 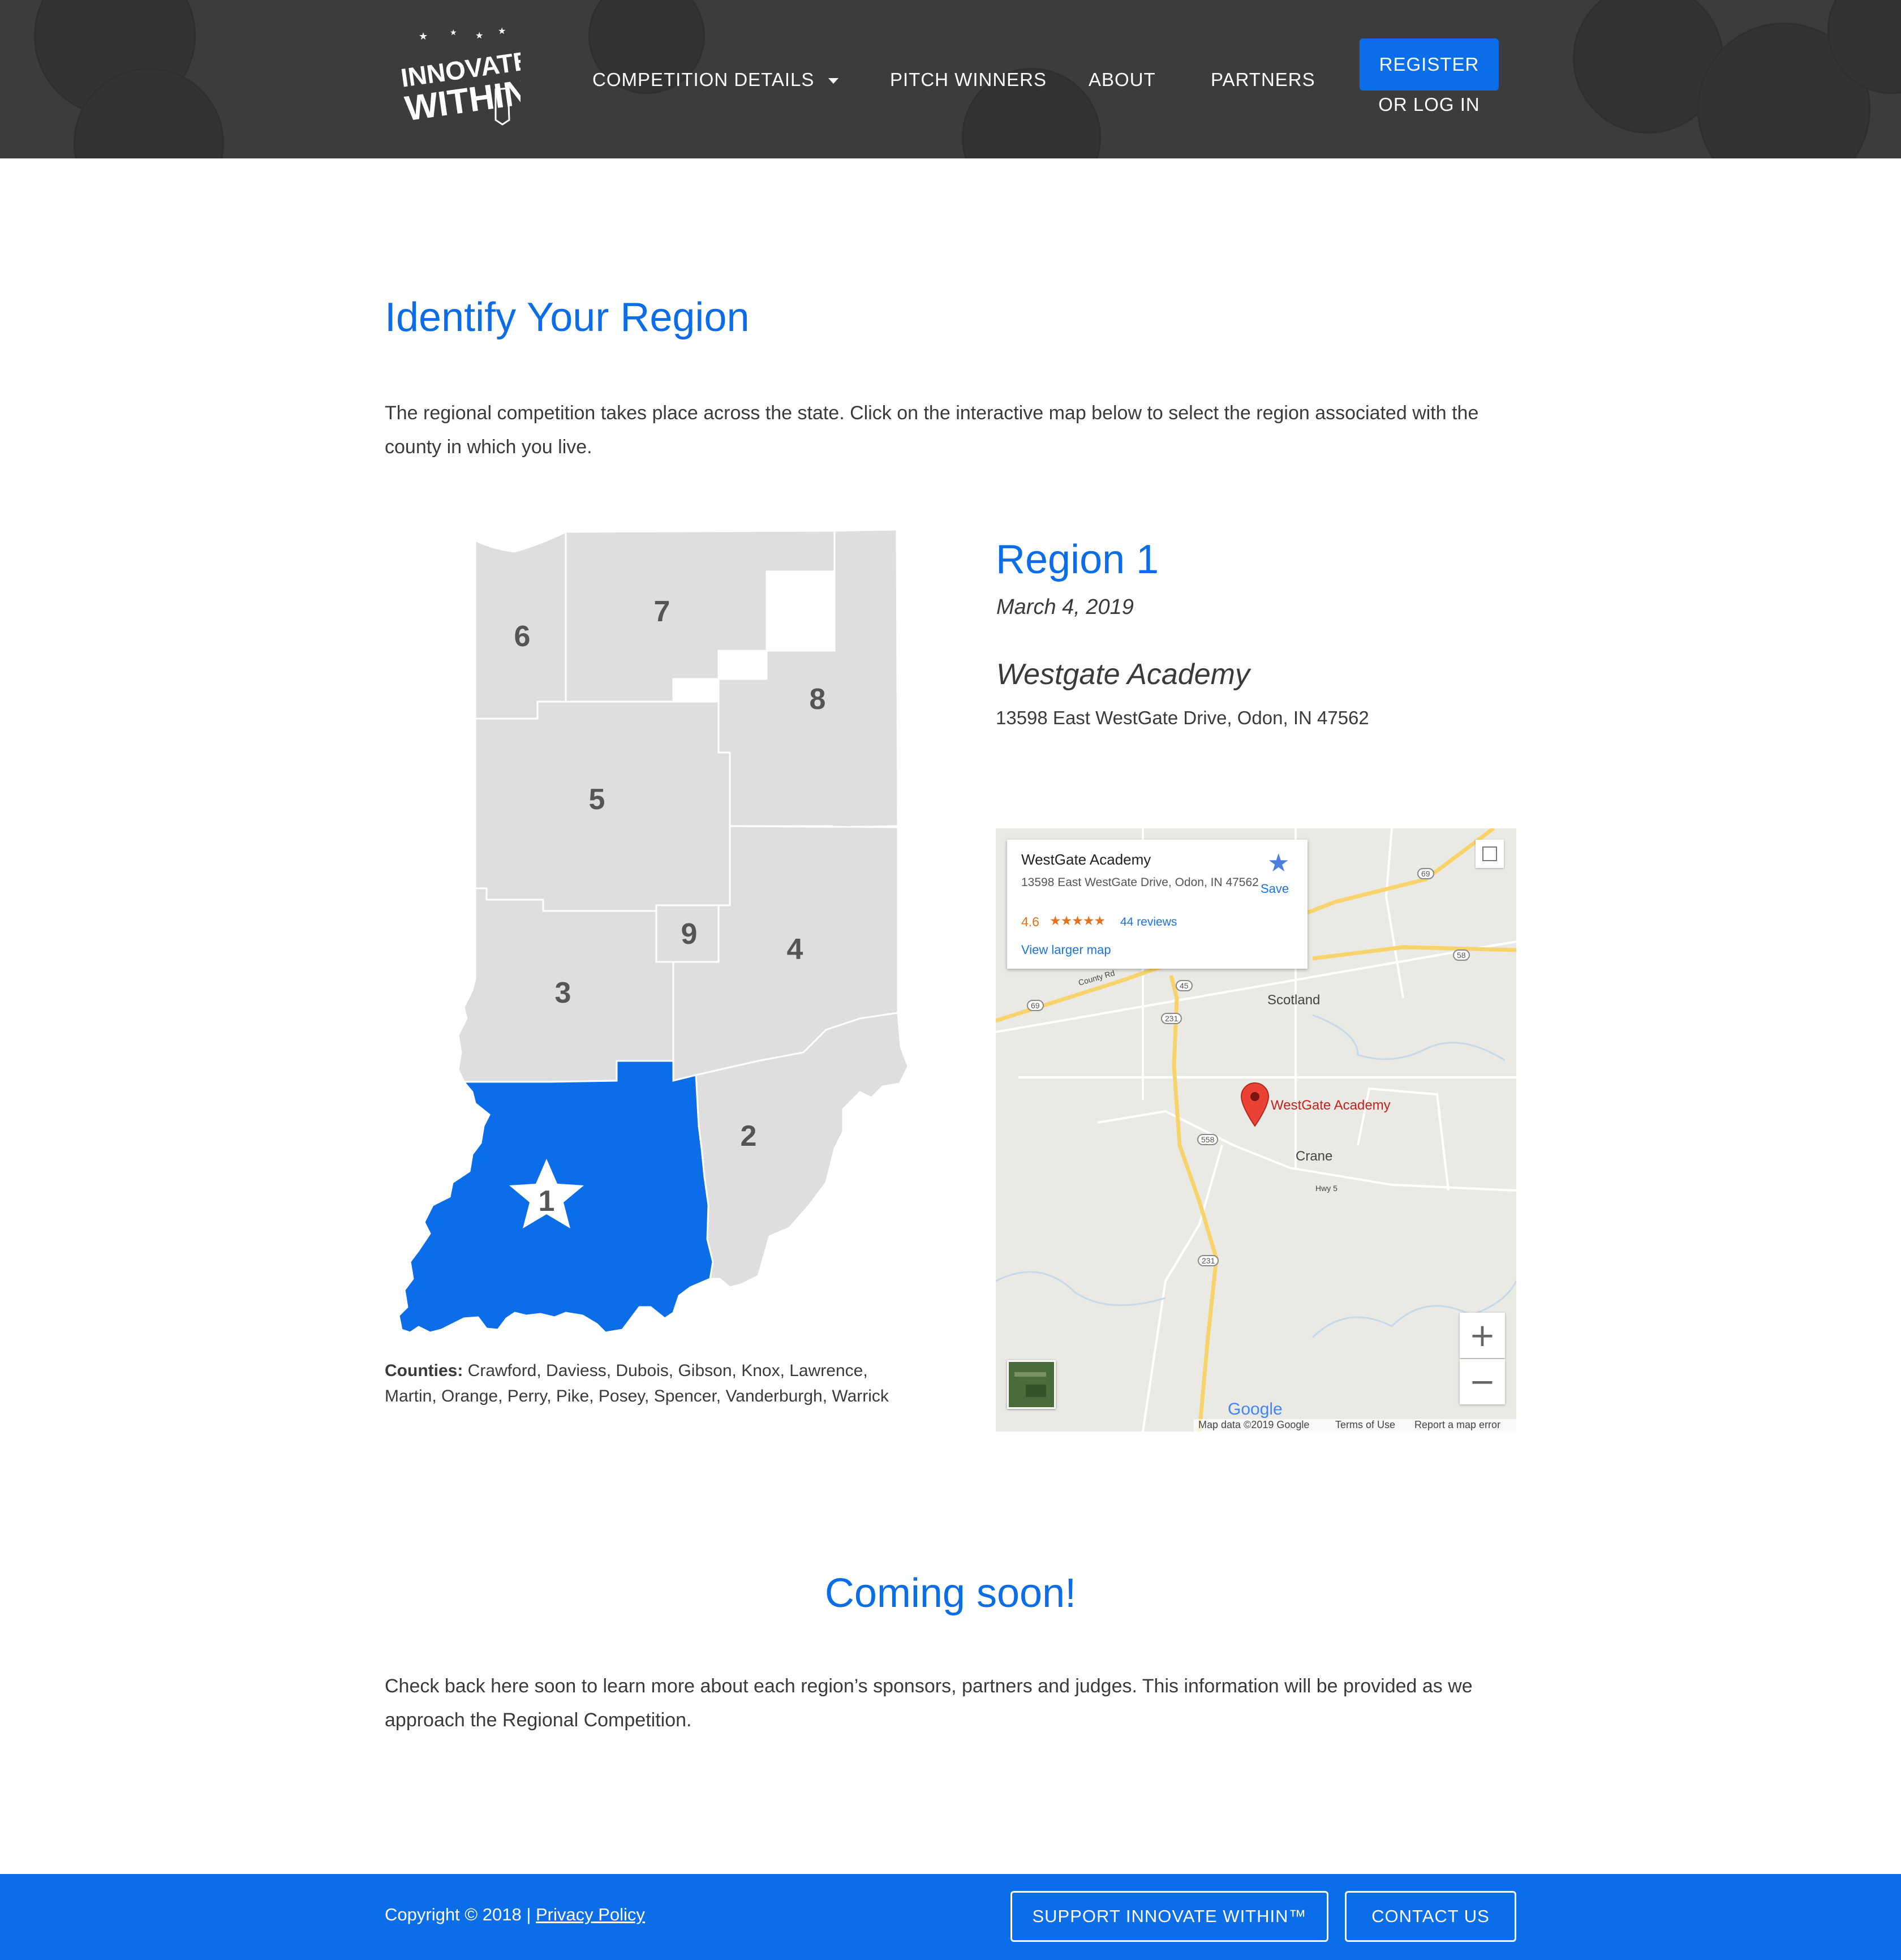 What do you see at coordinates (1148, 922) in the screenshot?
I see `reviews-link: 44 reviews` at bounding box center [1148, 922].